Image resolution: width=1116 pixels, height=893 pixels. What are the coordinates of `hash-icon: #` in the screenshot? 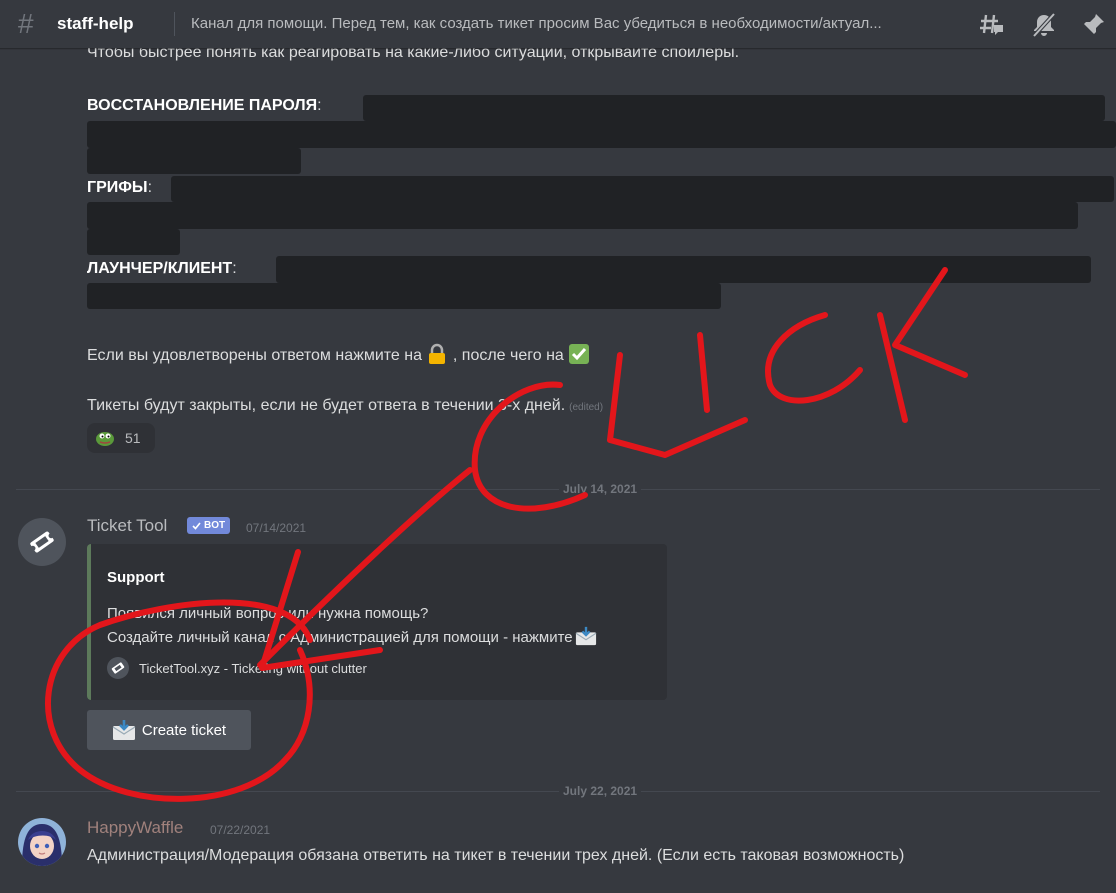 It's located at (26, 23).